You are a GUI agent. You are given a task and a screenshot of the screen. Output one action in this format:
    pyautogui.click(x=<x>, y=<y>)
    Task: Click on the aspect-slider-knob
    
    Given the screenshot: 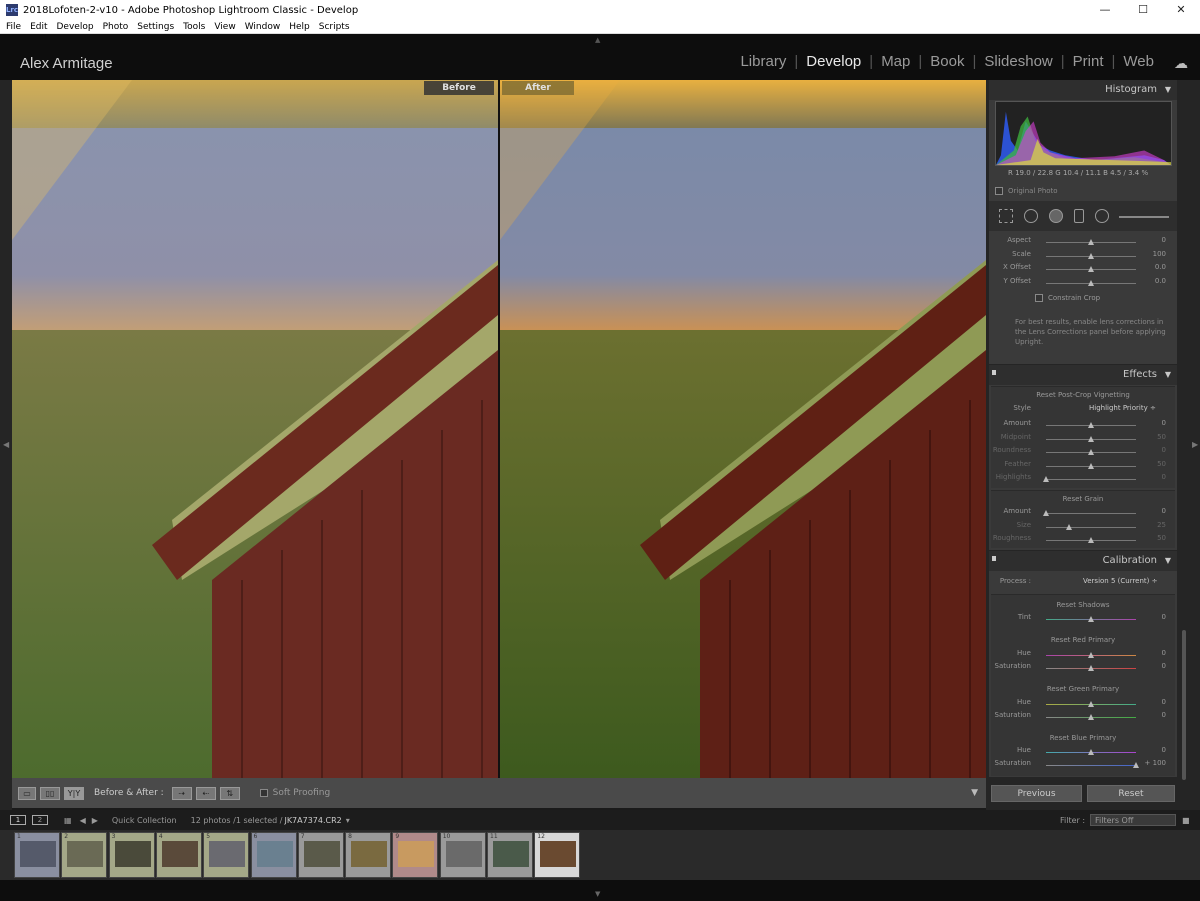 What is the action you would take?
    pyautogui.click(x=1091, y=242)
    